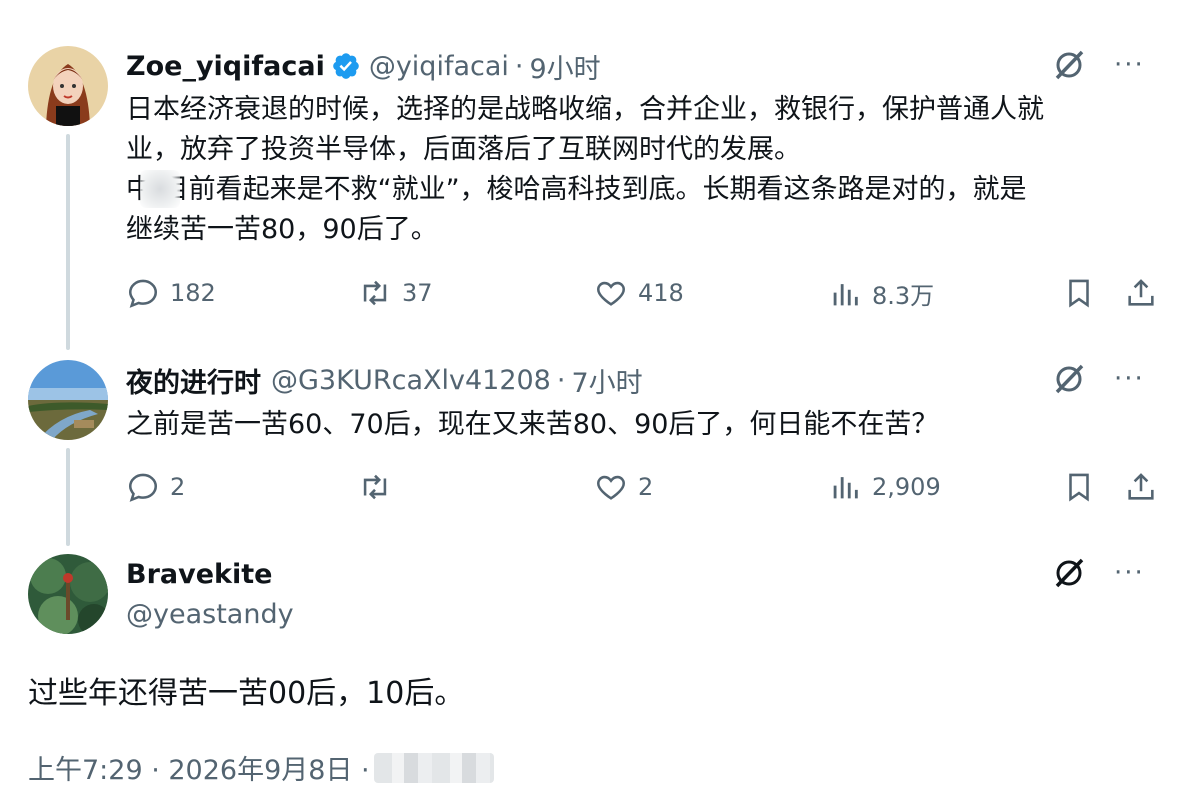 This screenshot has height=810, width=1180. I want to click on display-name: Bravekite, so click(199, 574).